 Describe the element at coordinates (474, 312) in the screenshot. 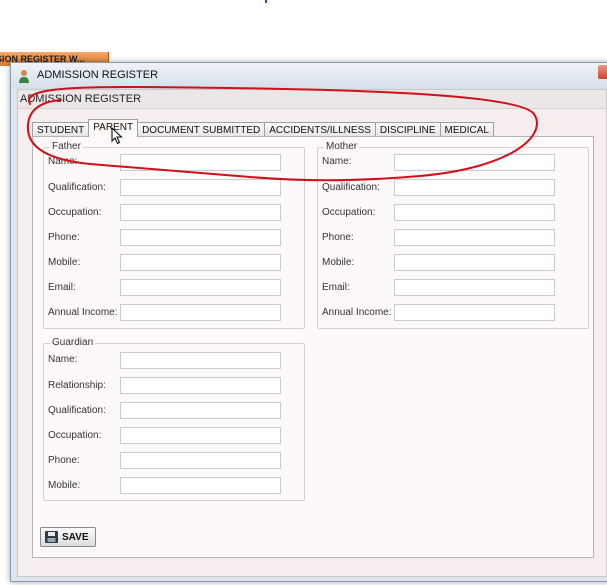

I see `mother-annual-income-input` at that location.